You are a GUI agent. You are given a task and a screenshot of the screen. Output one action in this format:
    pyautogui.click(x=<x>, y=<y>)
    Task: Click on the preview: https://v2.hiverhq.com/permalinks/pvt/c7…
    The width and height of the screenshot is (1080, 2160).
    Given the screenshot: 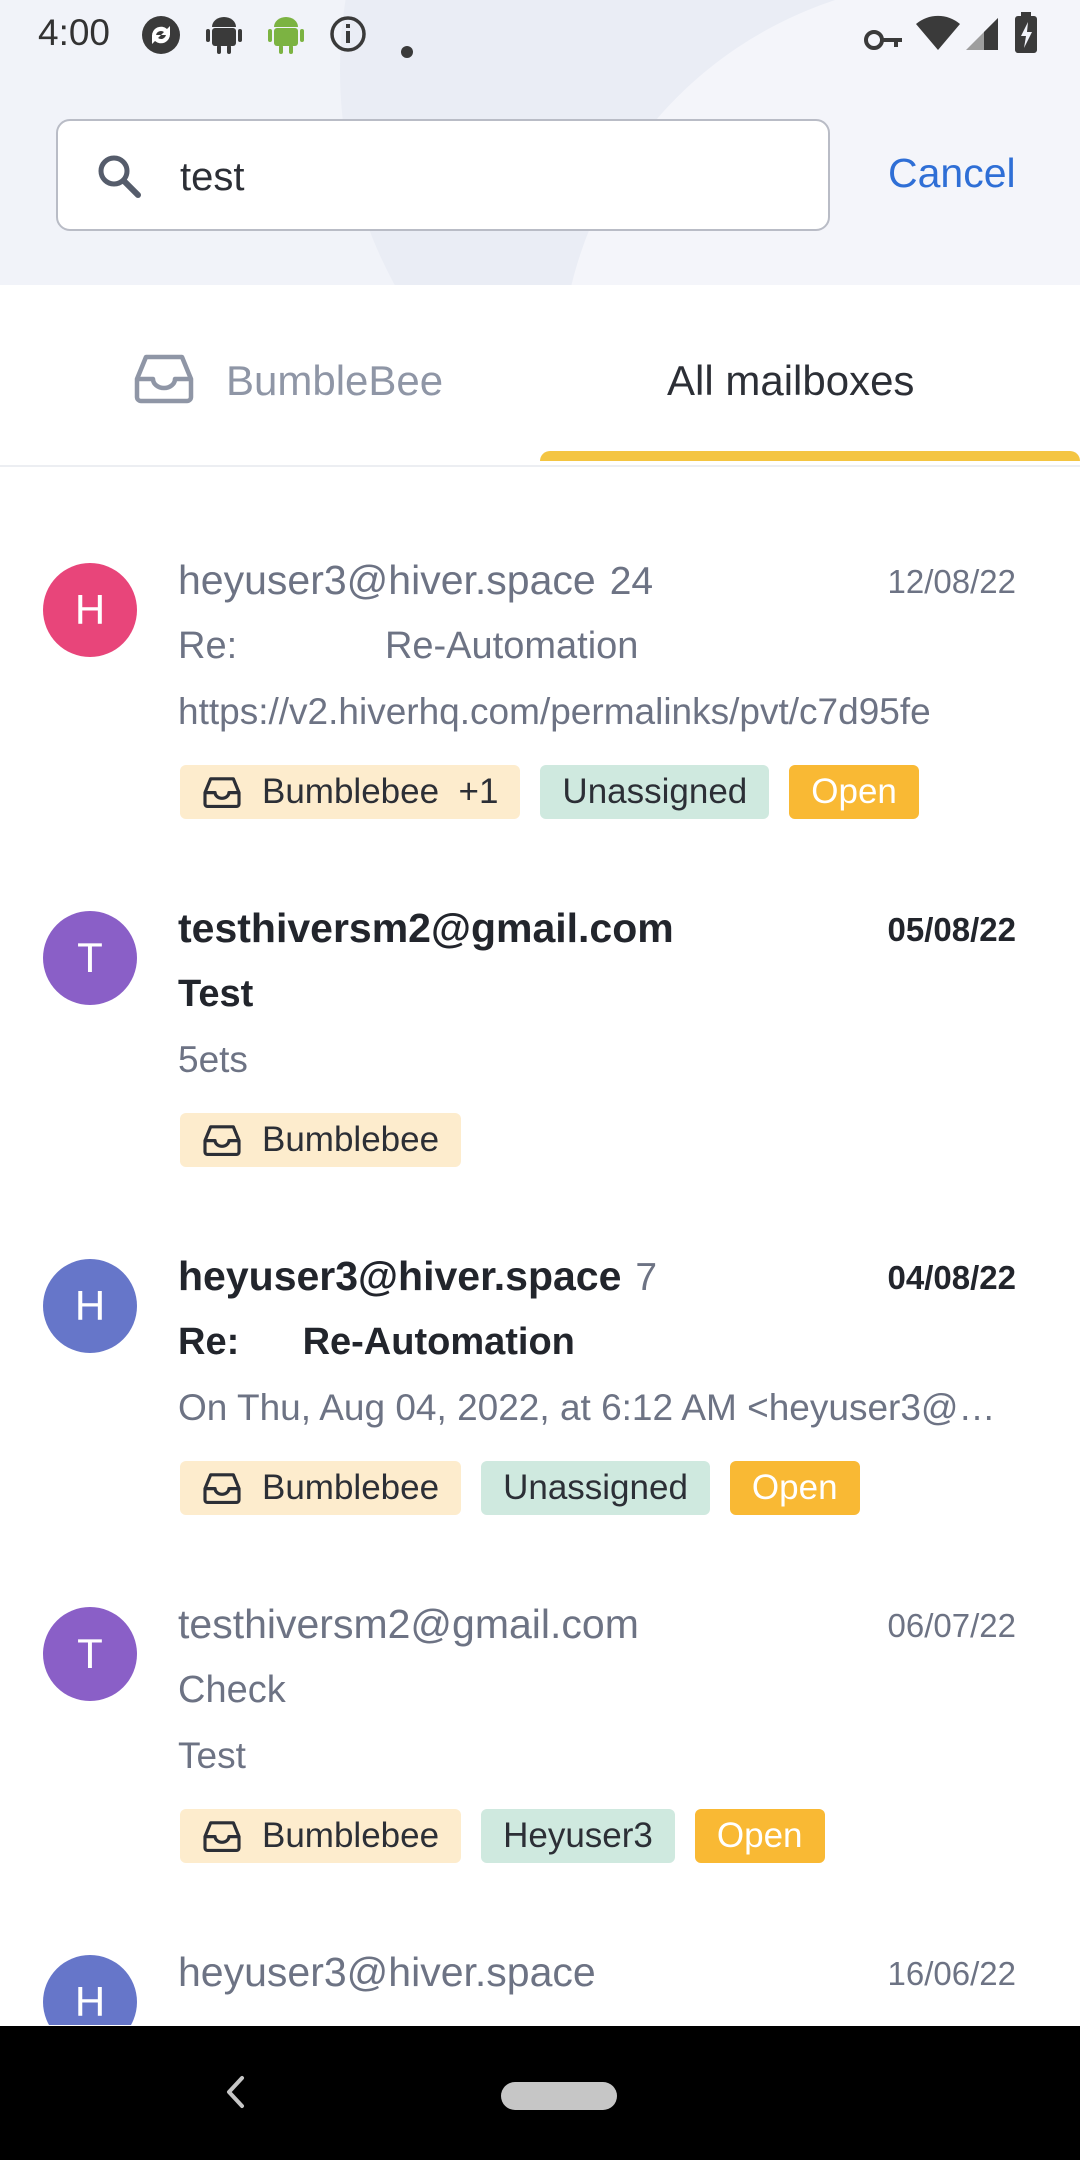 What is the action you would take?
    pyautogui.click(x=554, y=711)
    